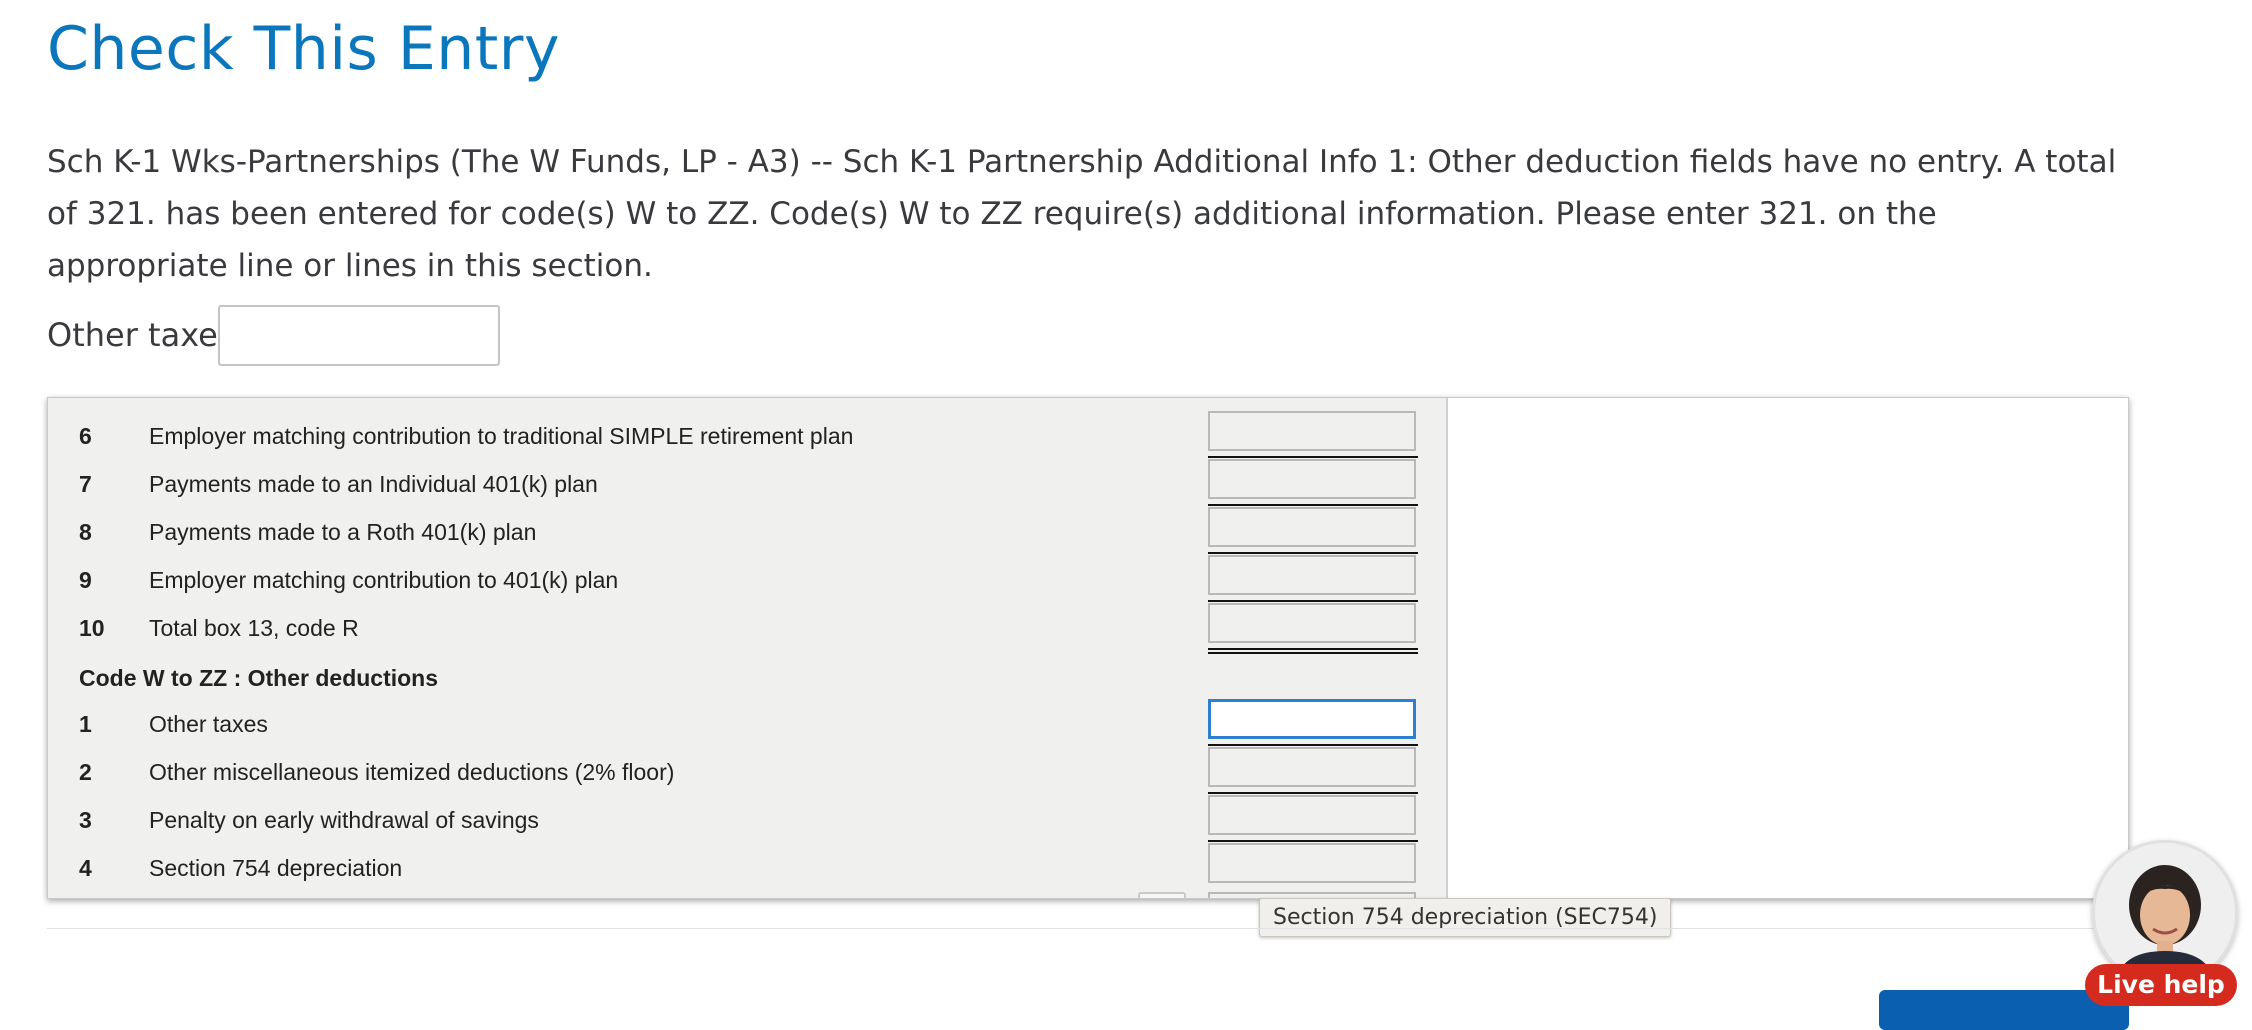  Describe the element at coordinates (2161, 985) in the screenshot. I see `live-help-button: Live help` at that location.